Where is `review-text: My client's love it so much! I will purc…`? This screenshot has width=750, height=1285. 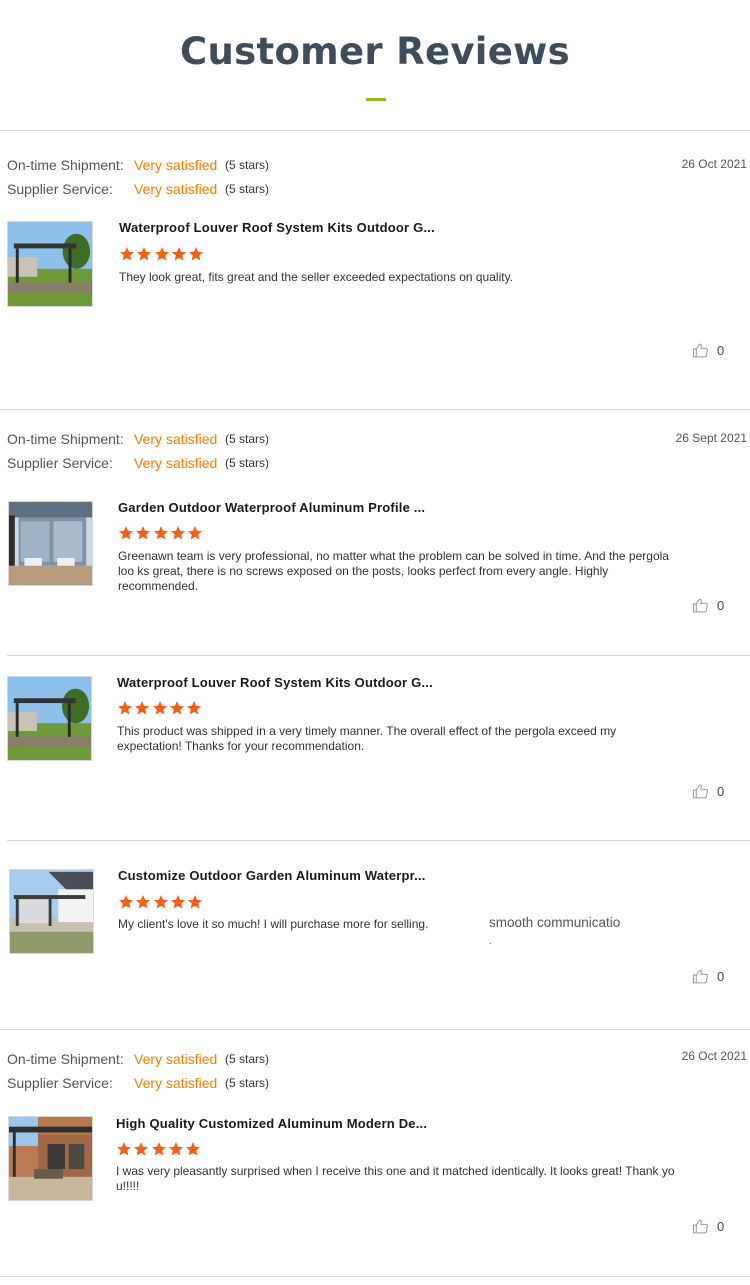
review-text: My client's love it so much! I will purc… is located at coordinates (273, 924).